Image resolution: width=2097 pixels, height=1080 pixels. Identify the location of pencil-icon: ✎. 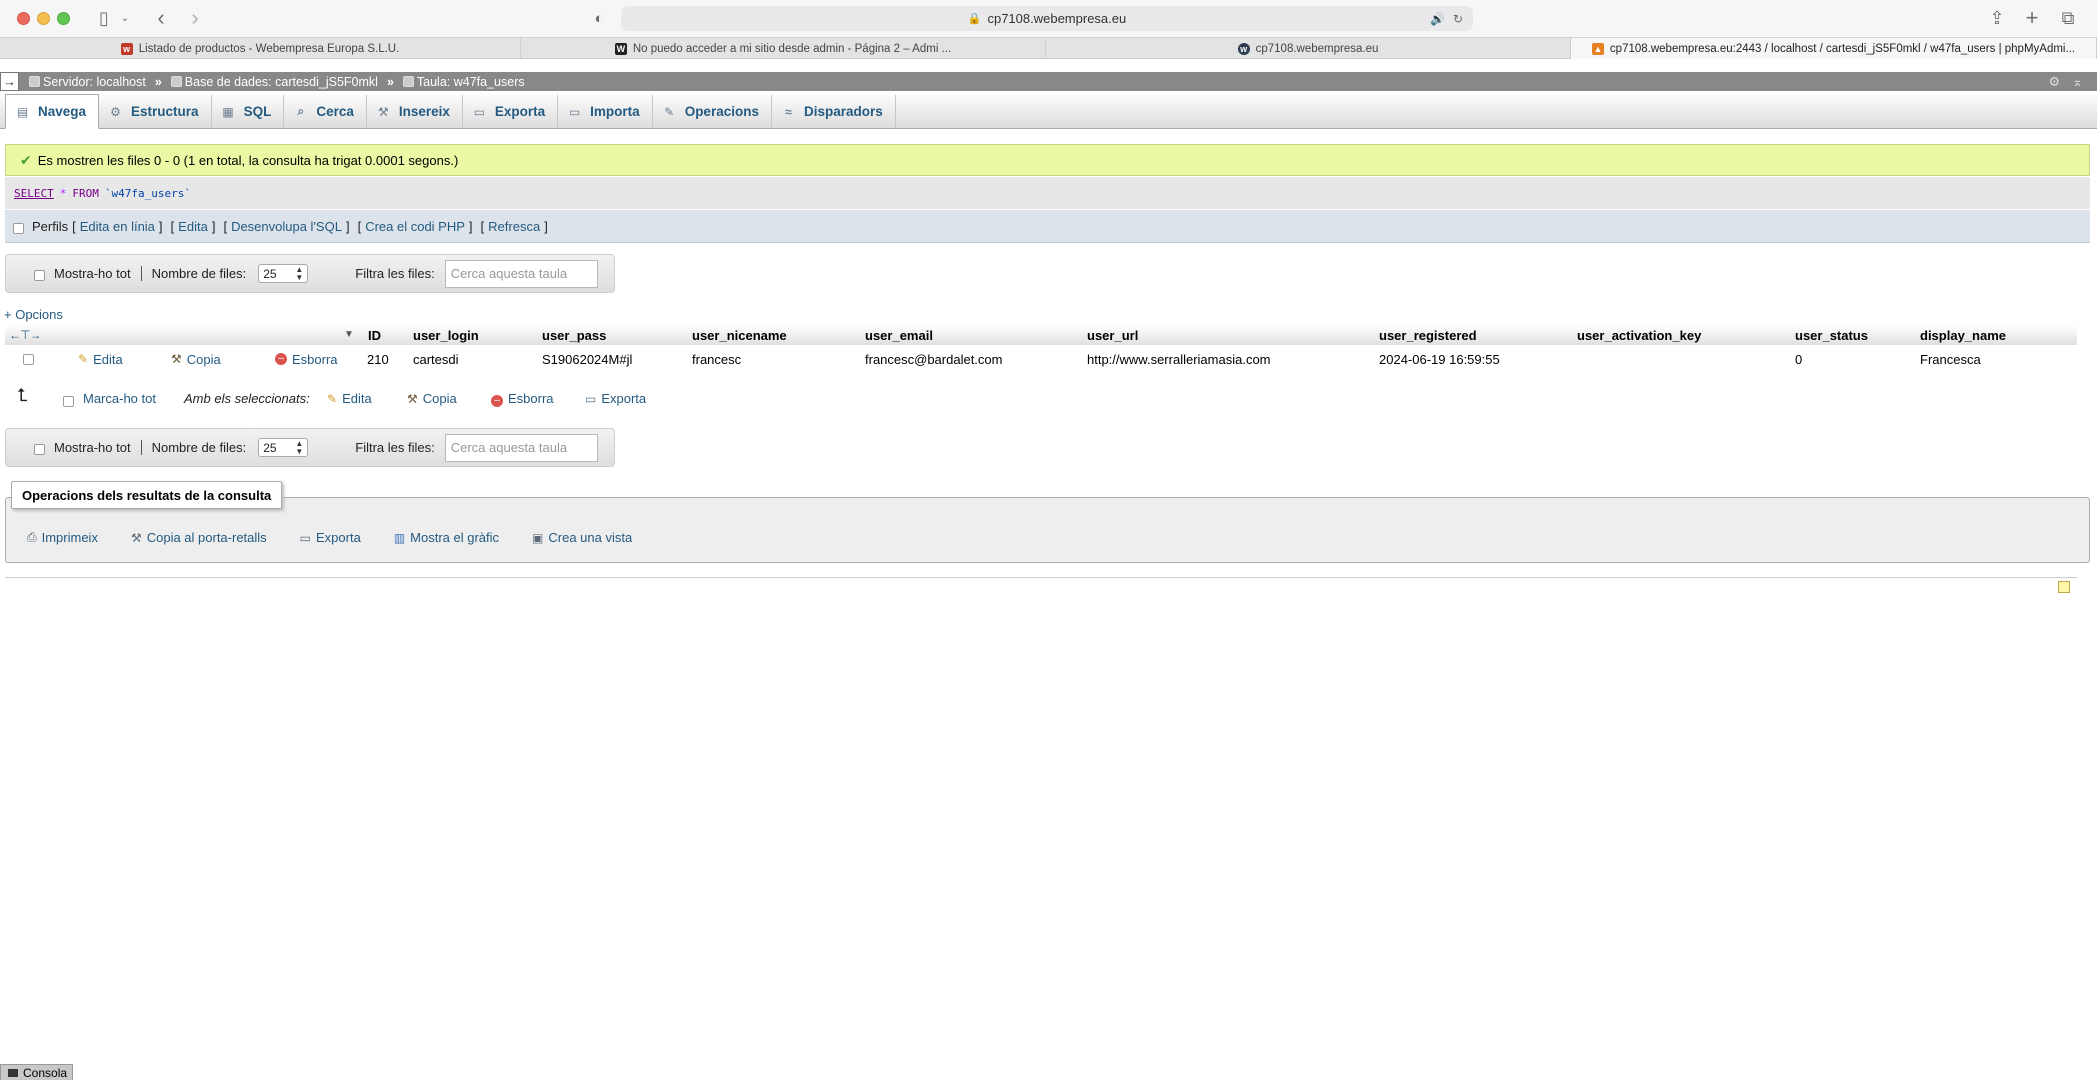
(83, 359).